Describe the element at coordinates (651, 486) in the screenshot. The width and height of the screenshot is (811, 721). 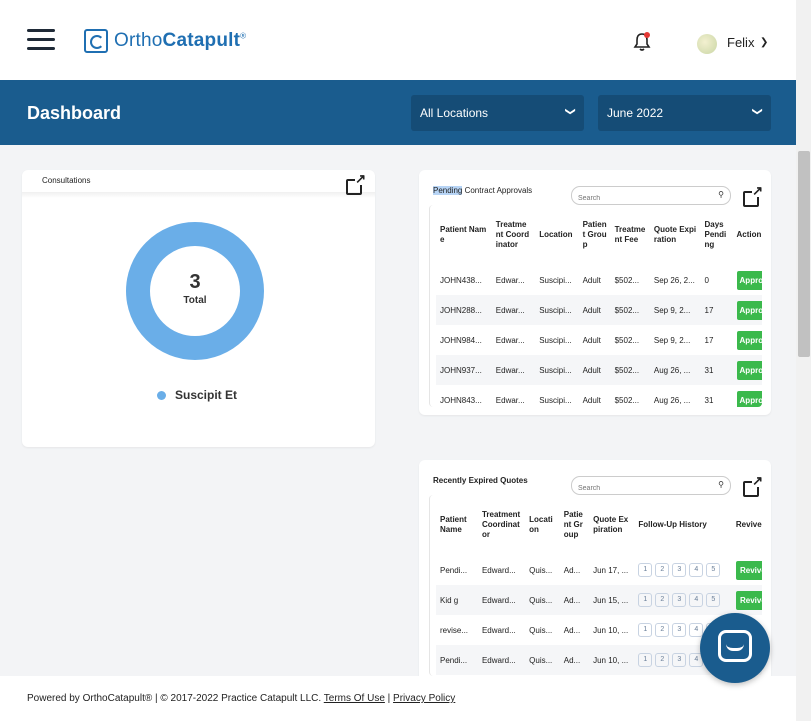
I see `expired-search: ⚲` at that location.